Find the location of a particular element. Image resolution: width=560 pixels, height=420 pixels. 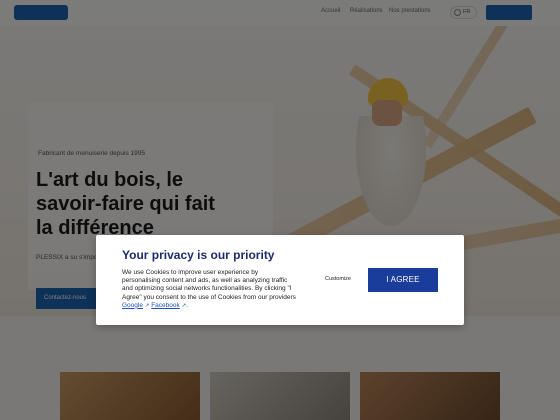

agree-button: I AGREE is located at coordinates (403, 280).